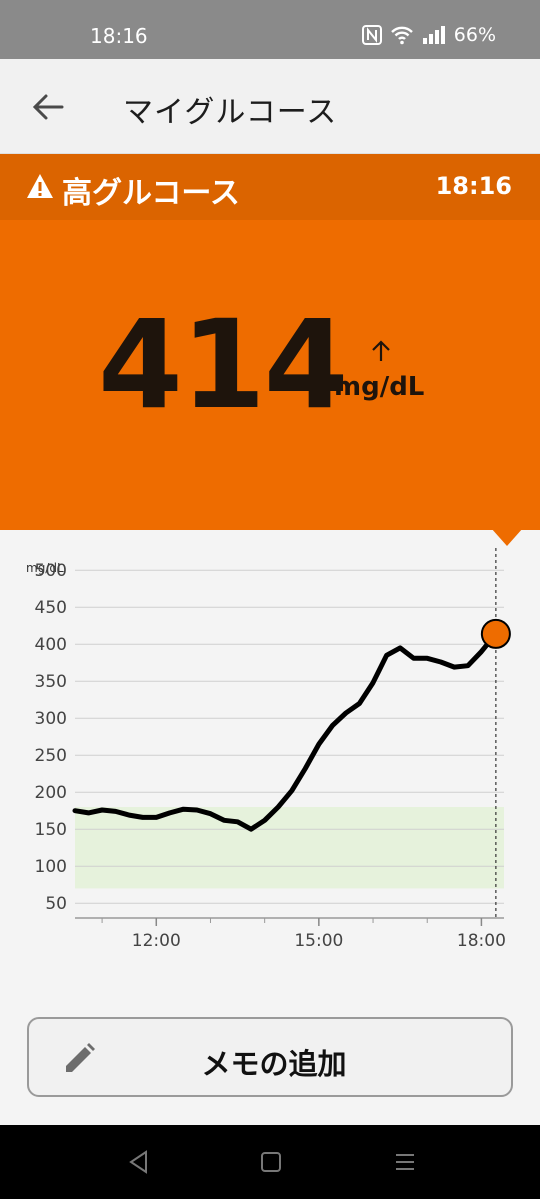  What do you see at coordinates (405, 1162) in the screenshot?
I see `recents-menu-icon` at bounding box center [405, 1162].